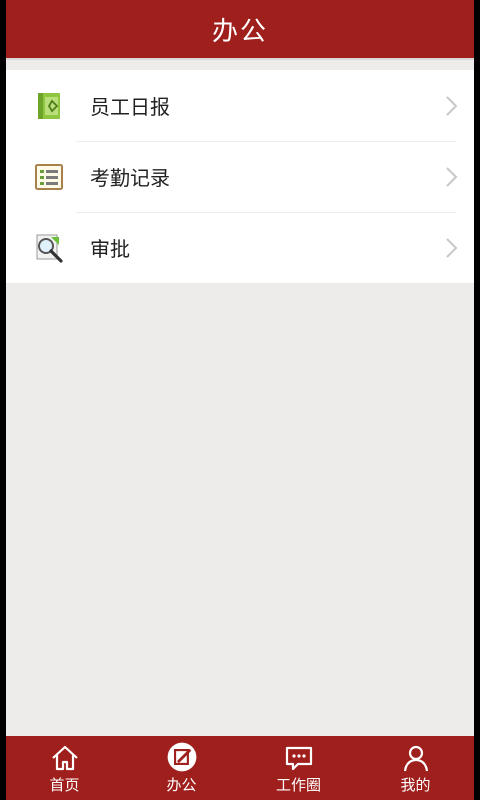  What do you see at coordinates (240, 105) in the screenshot?
I see `menu-item-daily-report: 员工日报` at bounding box center [240, 105].